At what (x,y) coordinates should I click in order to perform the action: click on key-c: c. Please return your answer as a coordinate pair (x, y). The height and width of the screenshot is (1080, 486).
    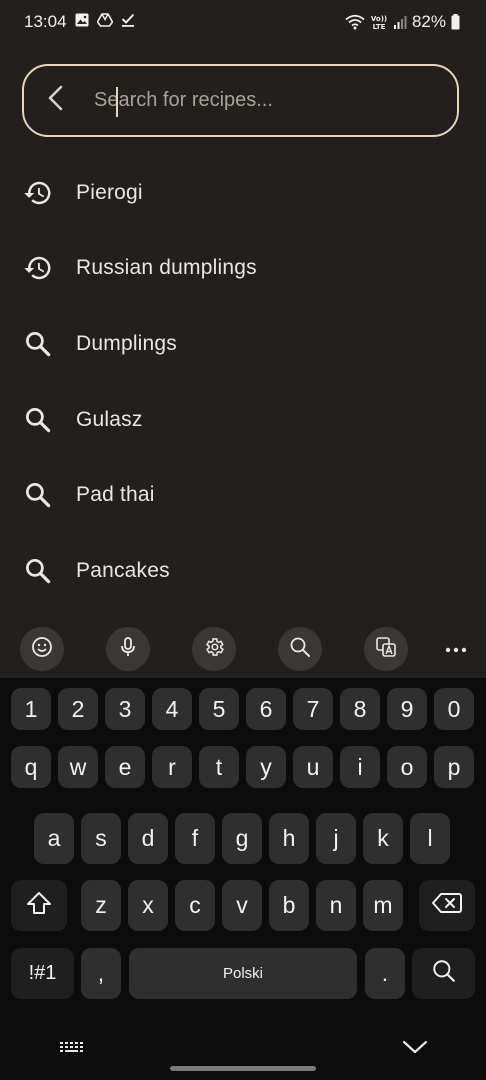
    Looking at the image, I should click on (195, 905).